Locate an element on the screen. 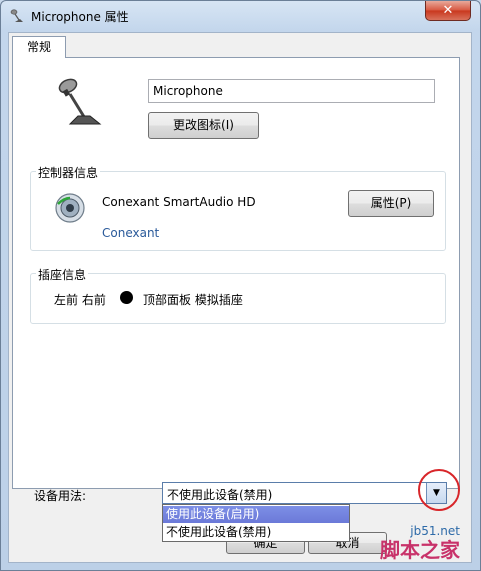  window-title: Microphone 属性 is located at coordinates (80, 17).